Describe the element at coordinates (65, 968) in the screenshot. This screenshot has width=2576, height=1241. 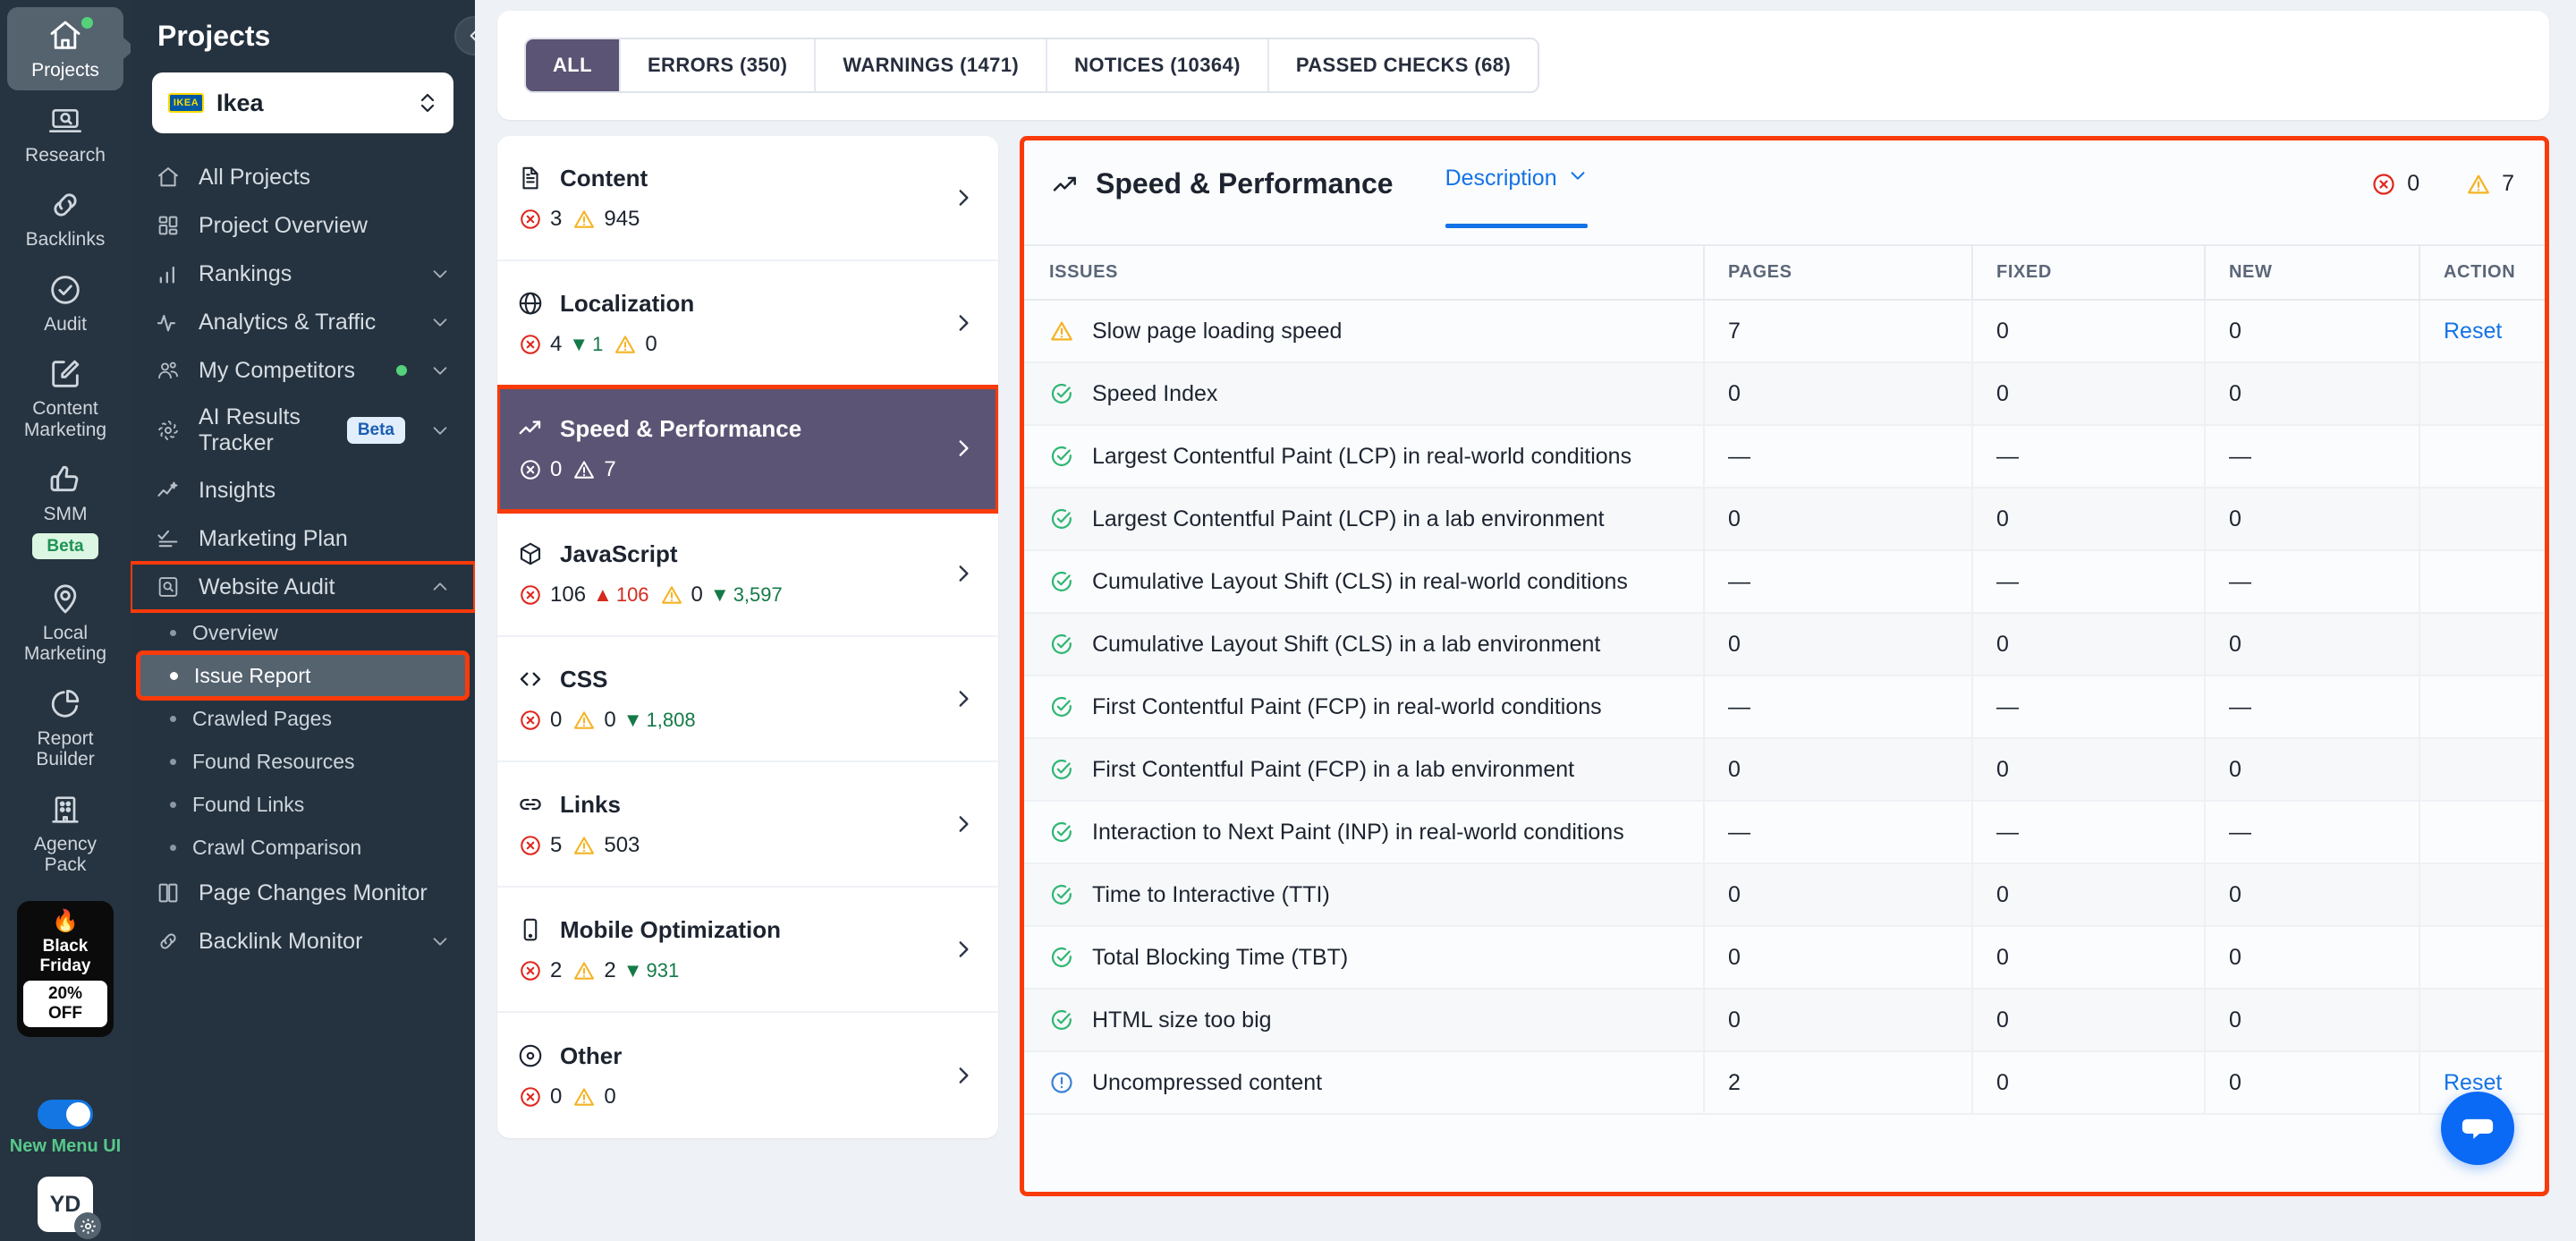
I see `black-friday-promo: 🔥 Black Friday 20% OFF` at that location.